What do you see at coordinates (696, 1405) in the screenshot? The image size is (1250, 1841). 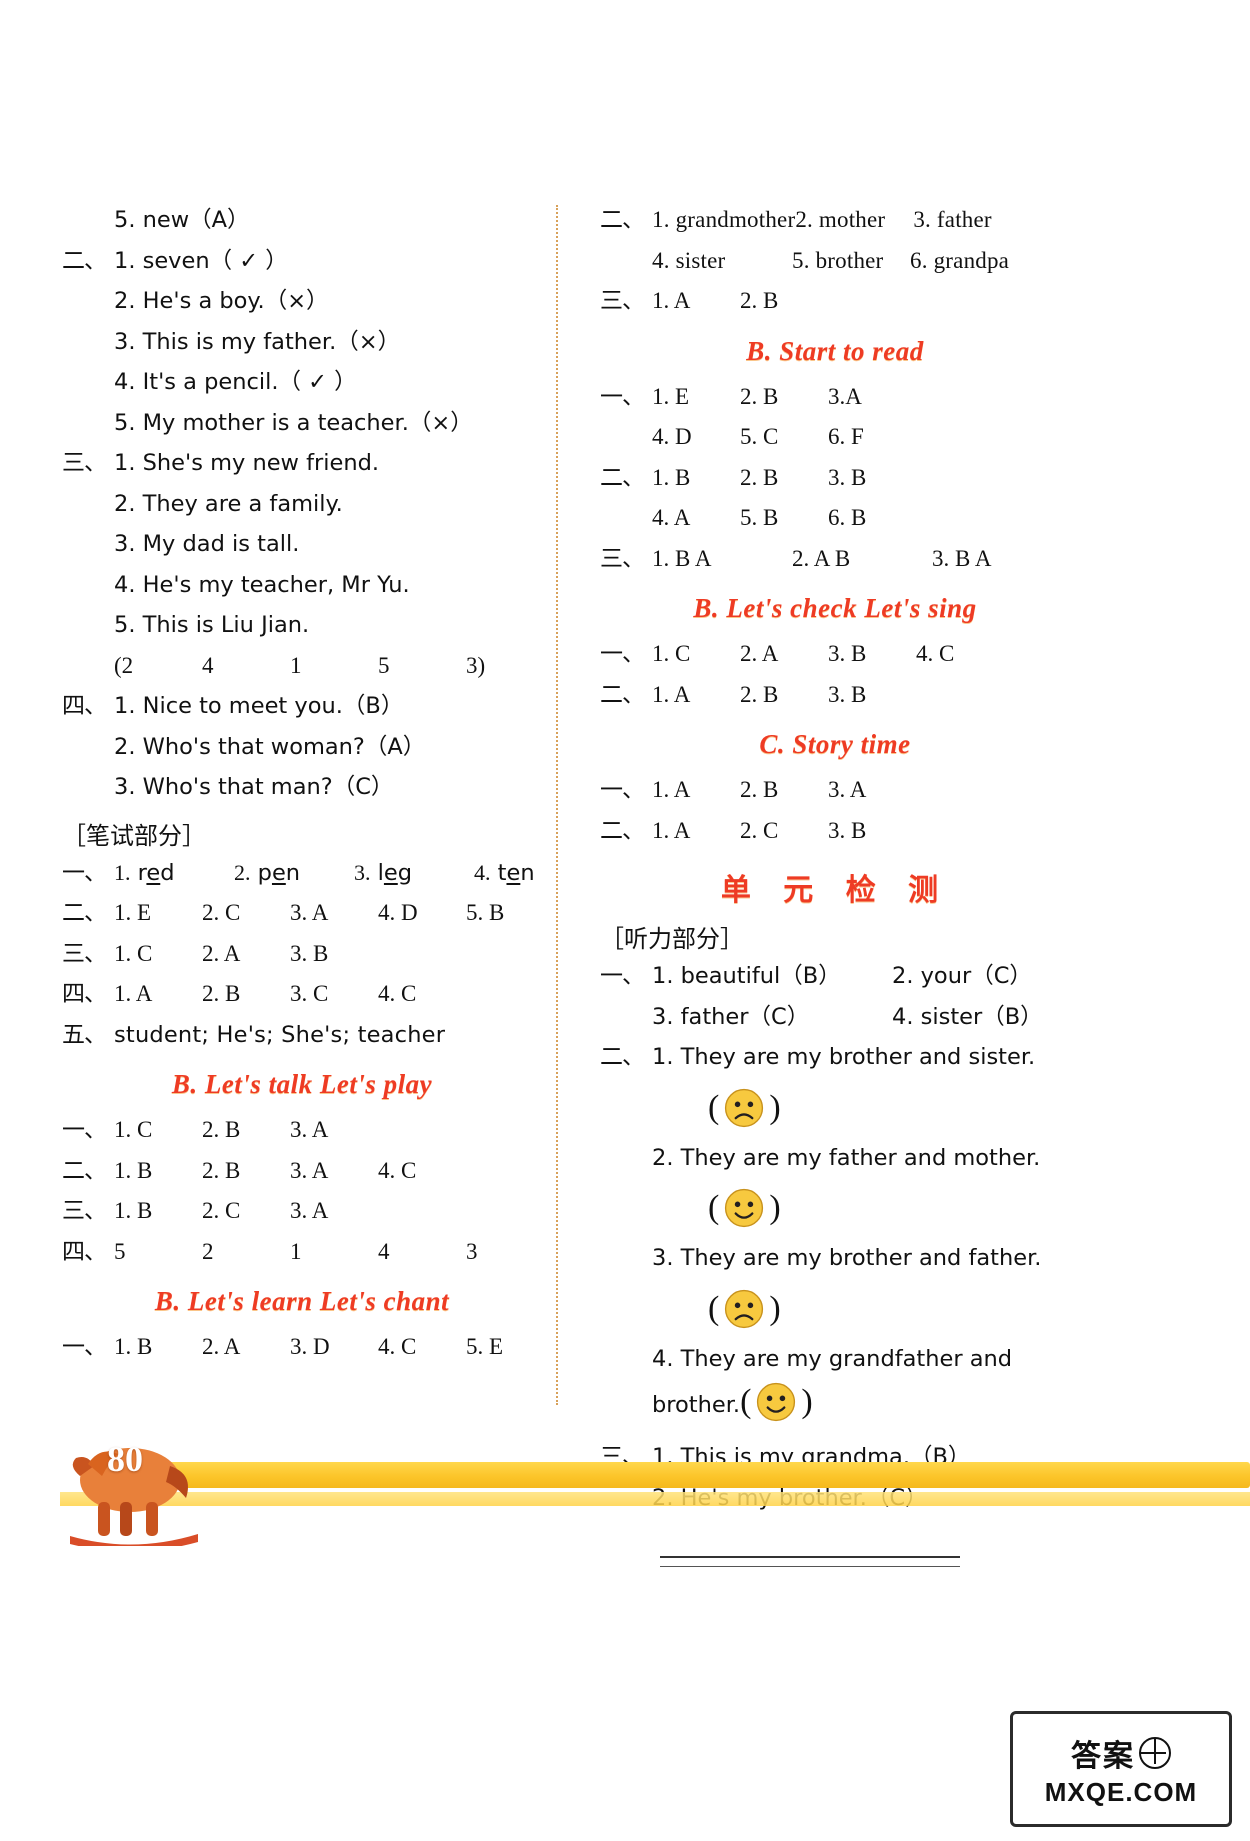 I see `answer-text-continued: brother.` at bounding box center [696, 1405].